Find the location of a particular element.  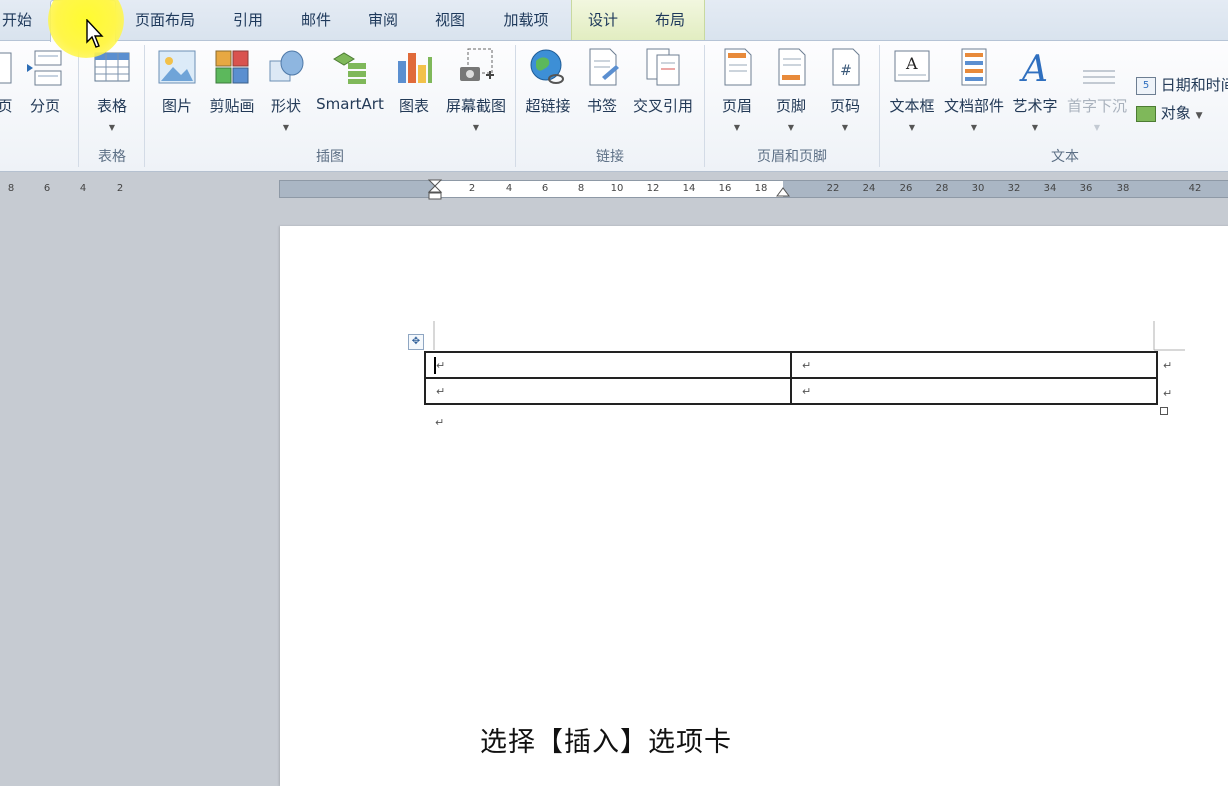

tab-home: 开始 is located at coordinates (17, 20).